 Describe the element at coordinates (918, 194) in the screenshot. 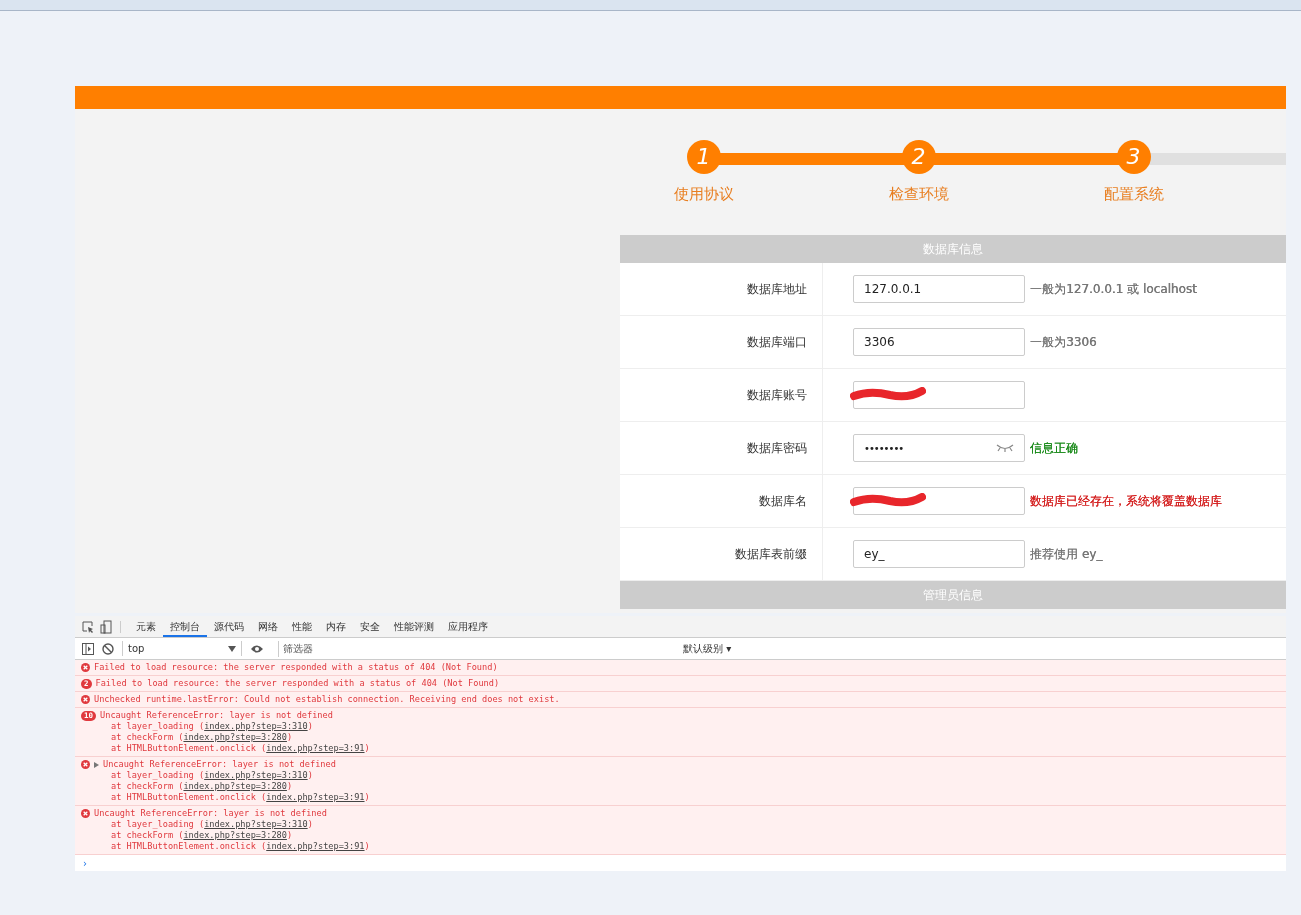

I see `step-label: 检查环境` at that location.